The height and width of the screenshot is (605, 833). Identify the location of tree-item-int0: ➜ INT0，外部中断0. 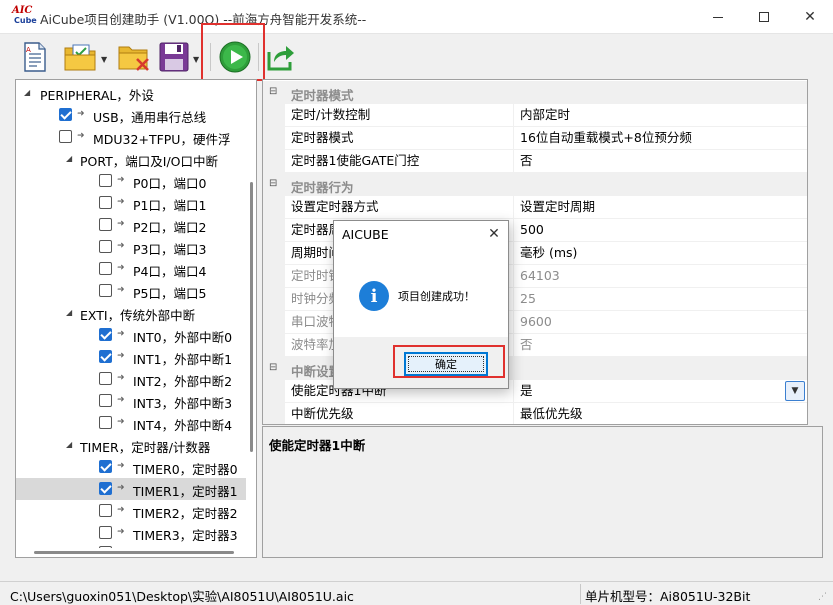
(131, 335).